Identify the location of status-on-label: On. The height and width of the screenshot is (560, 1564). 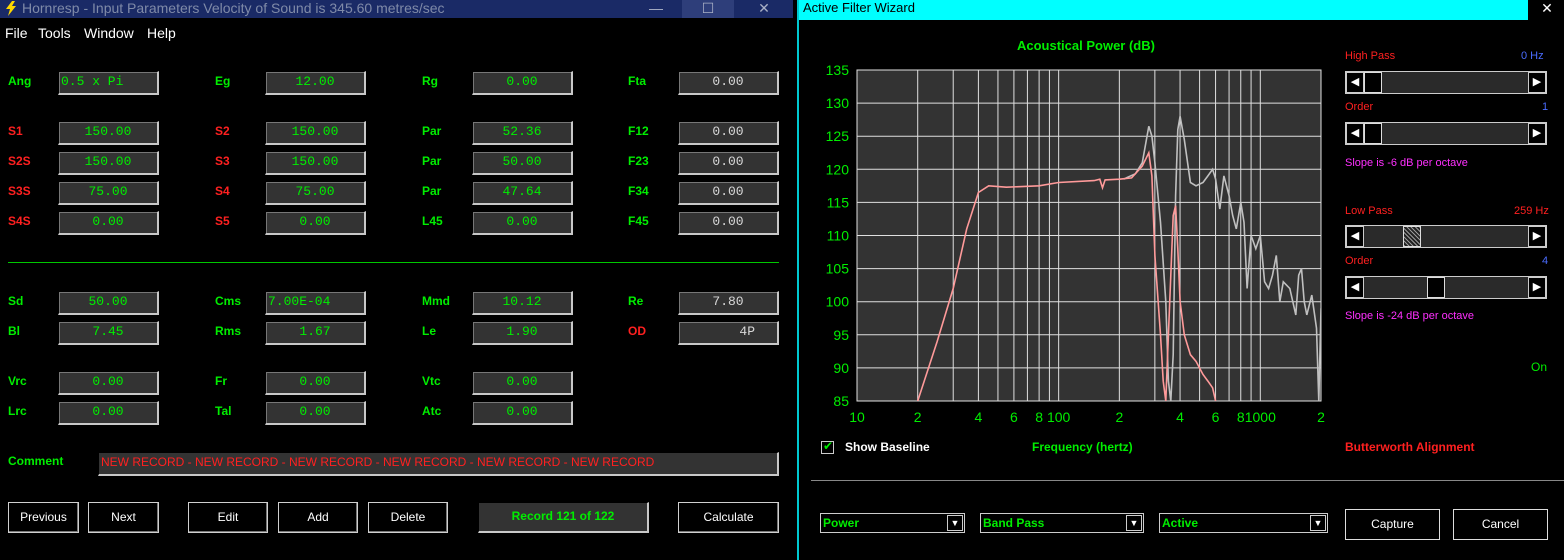
(1539, 367).